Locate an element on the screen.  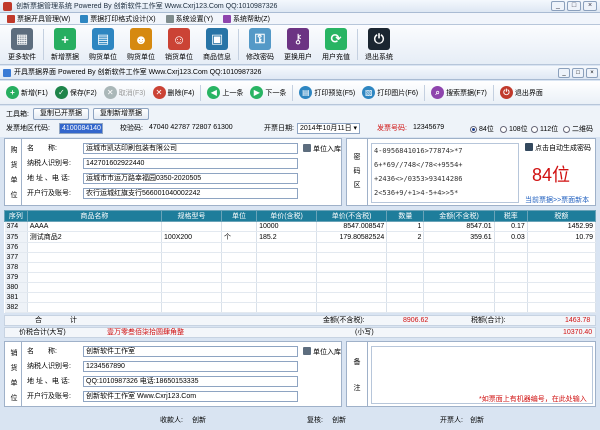
table-cell: AAAA is located at coordinates (95, 226).